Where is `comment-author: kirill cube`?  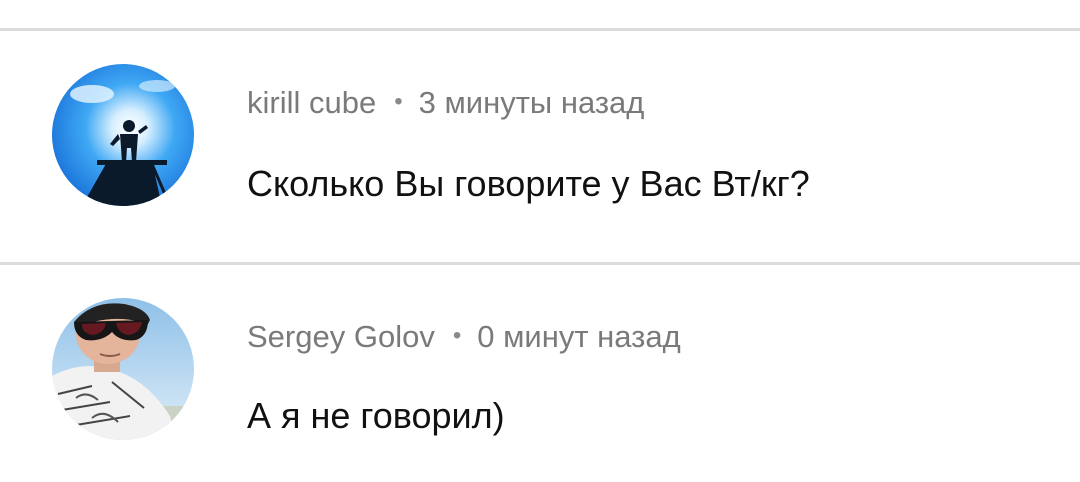
comment-author: kirill cube is located at coordinates (311, 102).